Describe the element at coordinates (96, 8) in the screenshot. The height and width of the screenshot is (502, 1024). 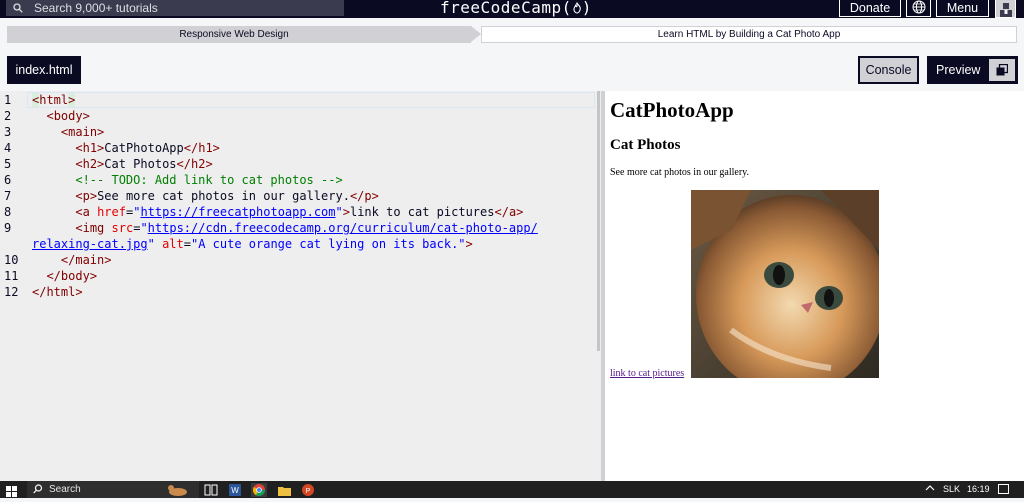
I see `search-placeholder: Search 9,000+ tutorials` at that location.